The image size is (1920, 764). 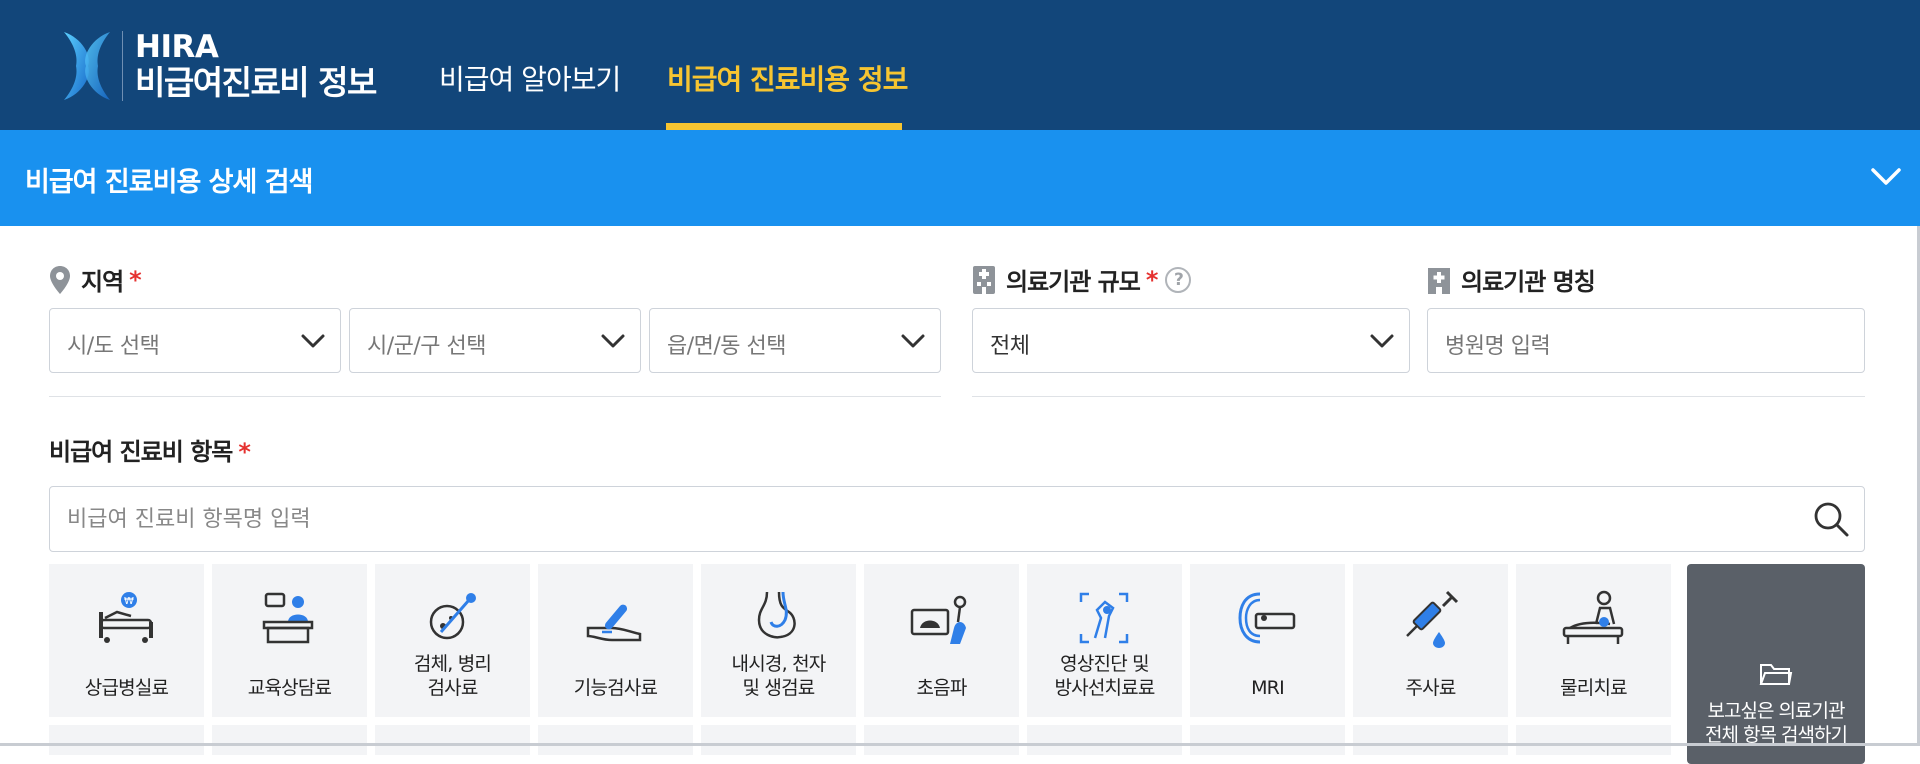 I want to click on institution-scale-label: 의료기관 규모 * ?, so click(x=1082, y=279).